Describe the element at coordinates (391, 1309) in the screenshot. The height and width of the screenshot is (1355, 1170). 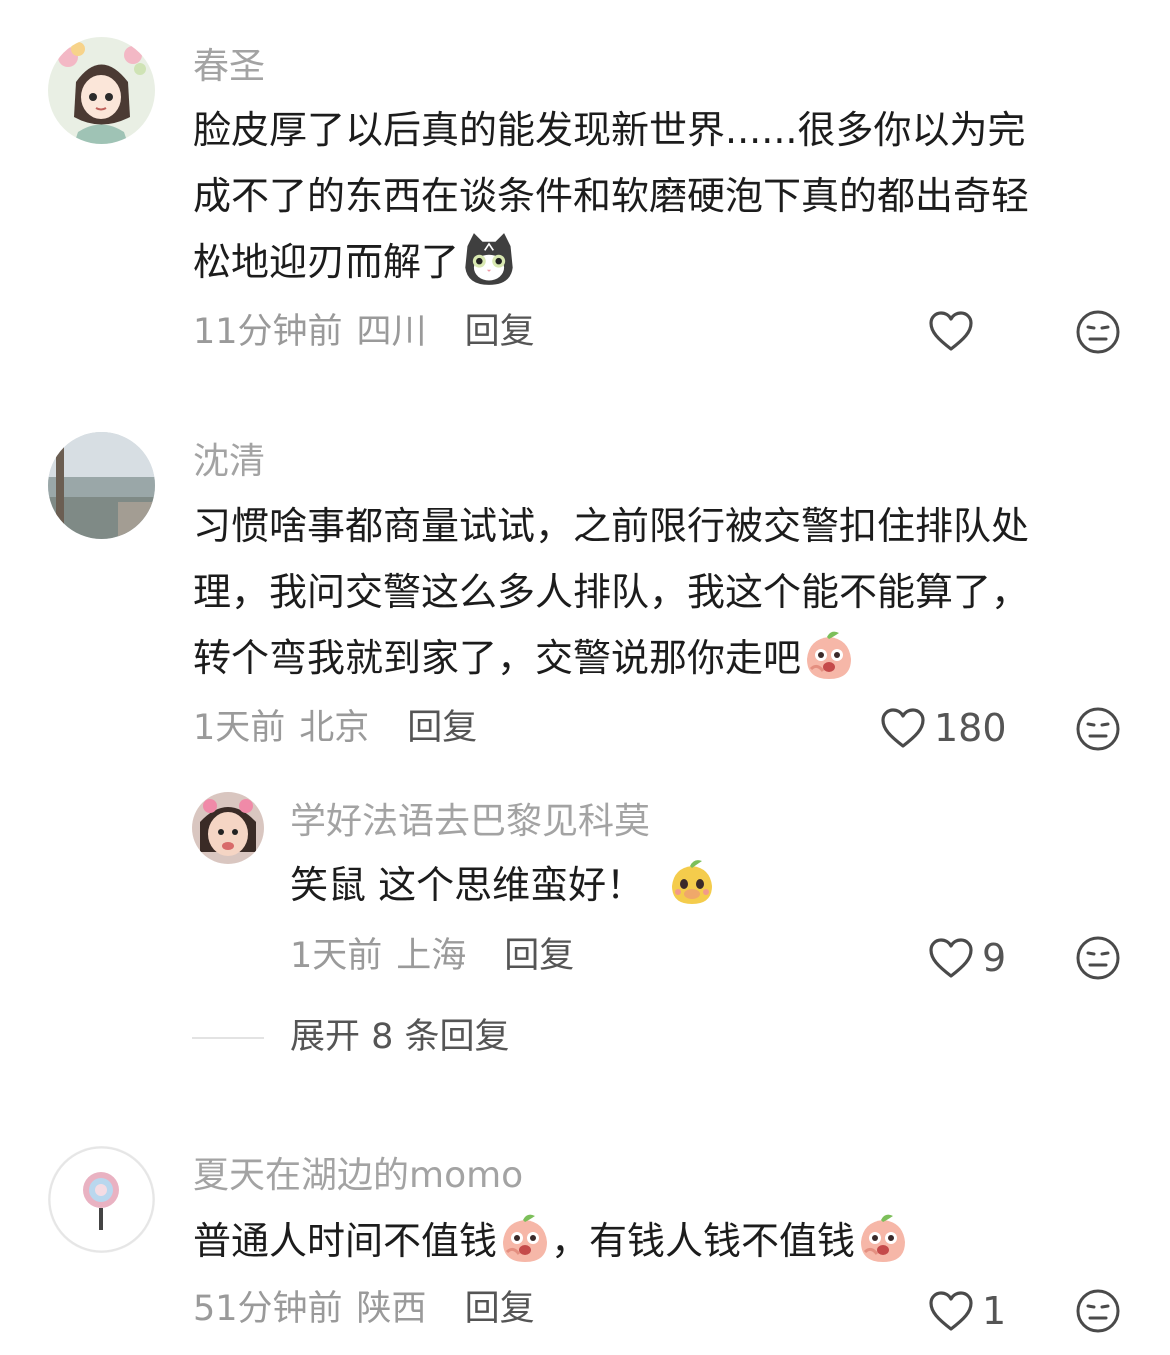
I see `comment-location: 陕西` at that location.